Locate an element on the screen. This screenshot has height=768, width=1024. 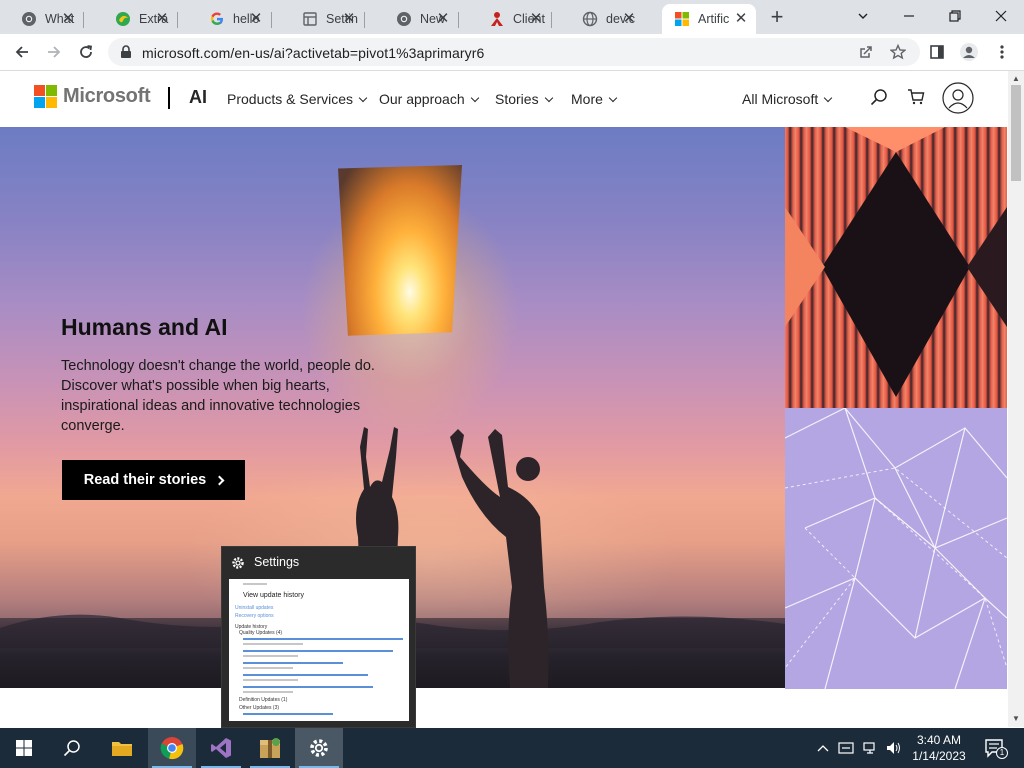
nav-label: Our approach is located at coordinates (422, 99).